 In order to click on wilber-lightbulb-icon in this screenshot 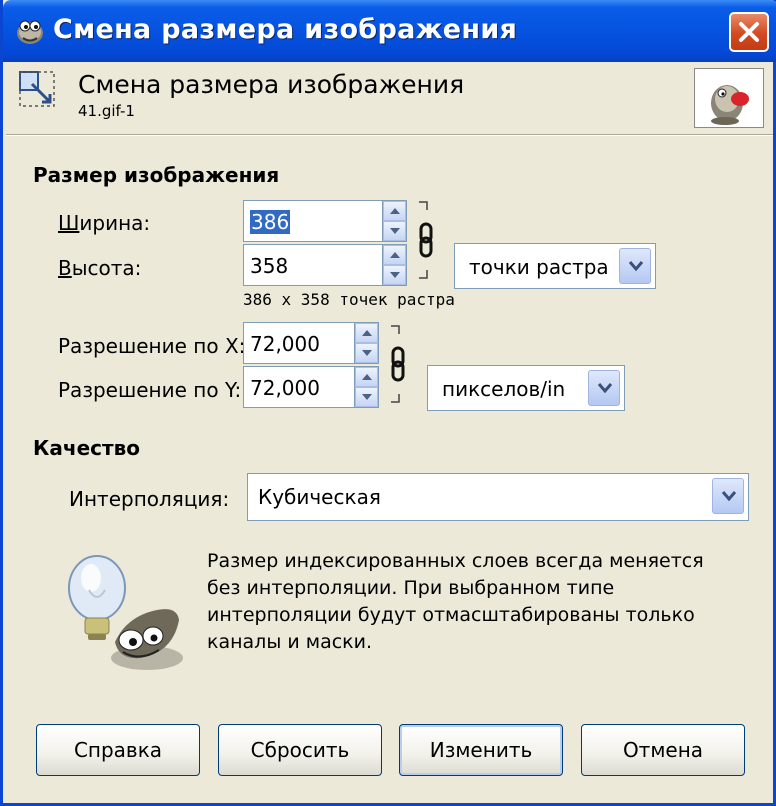, I will do `click(124, 611)`.